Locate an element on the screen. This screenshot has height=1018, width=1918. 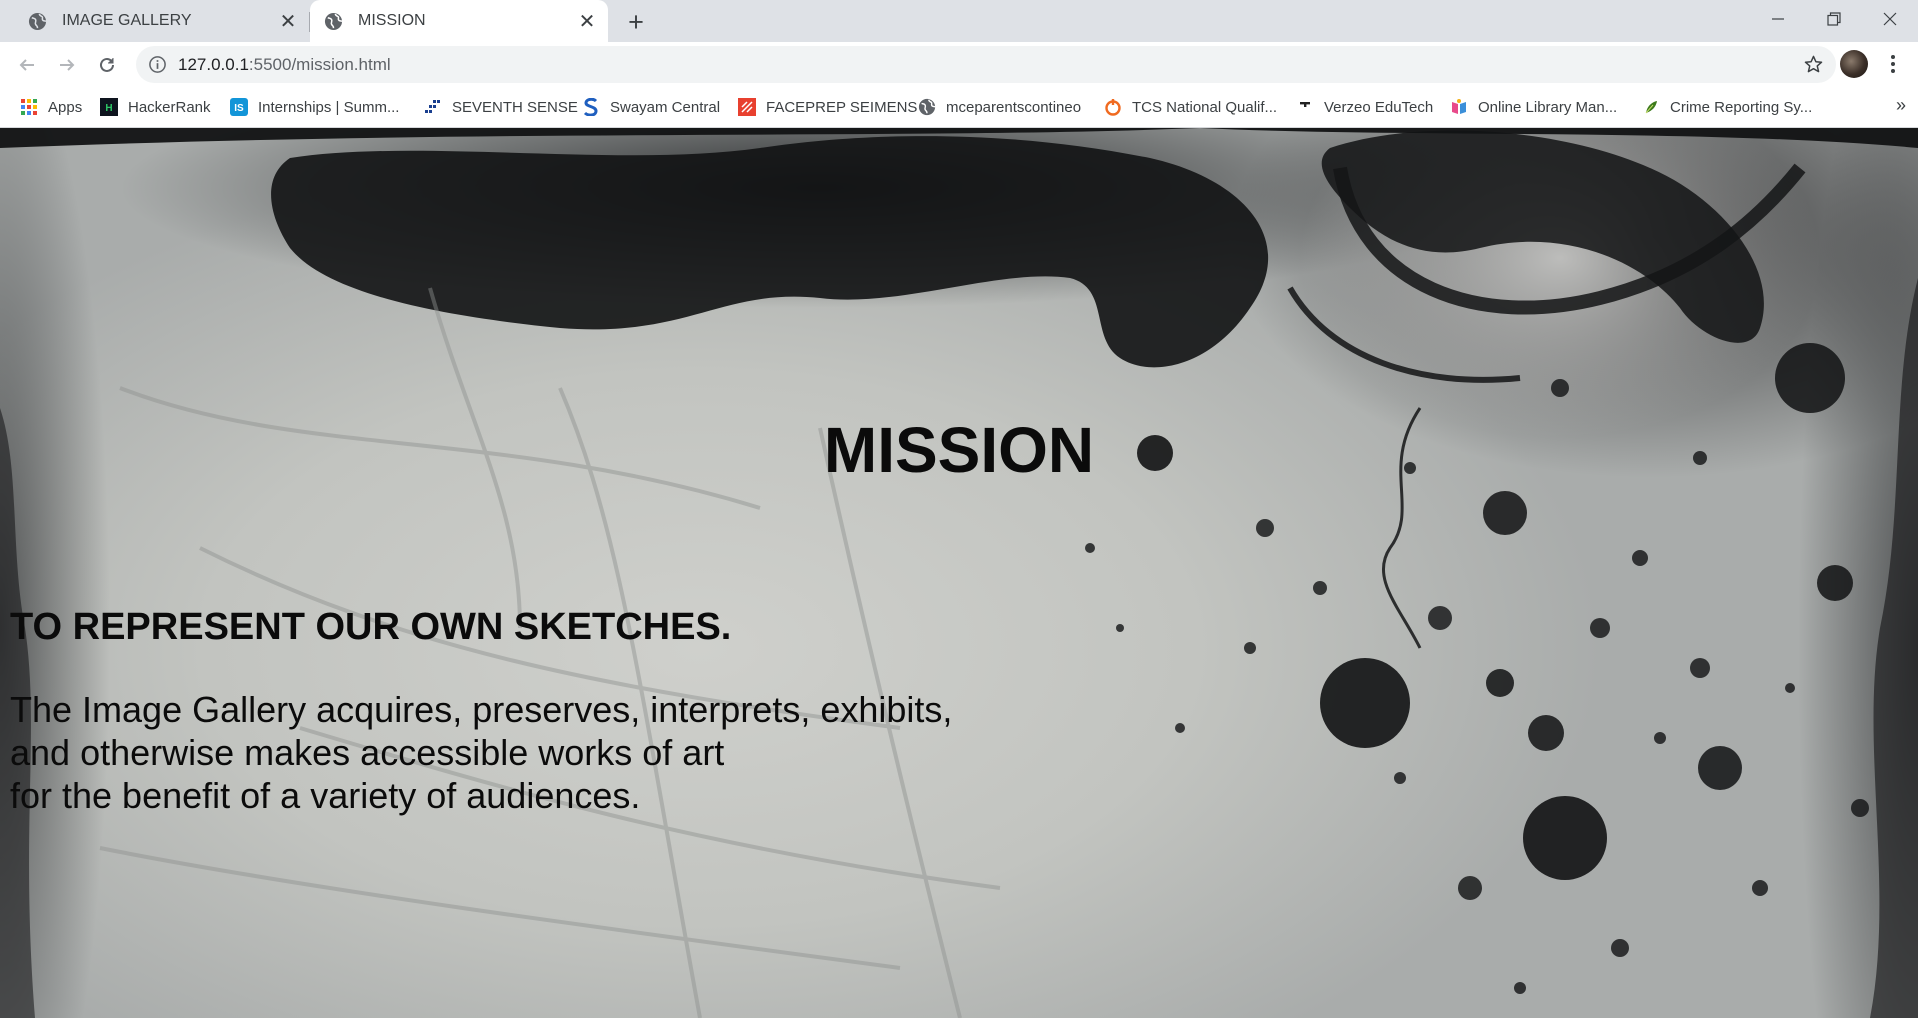
reload-button is located at coordinates (107, 65).